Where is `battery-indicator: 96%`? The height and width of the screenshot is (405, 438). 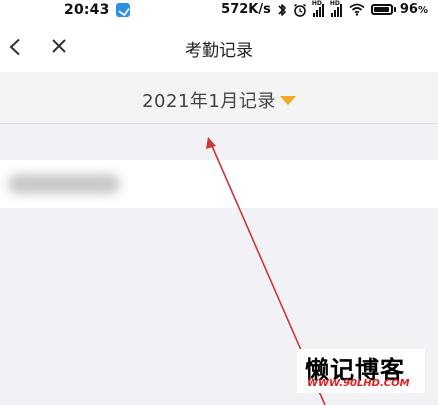
battery-indicator: 96% is located at coordinates (399, 9).